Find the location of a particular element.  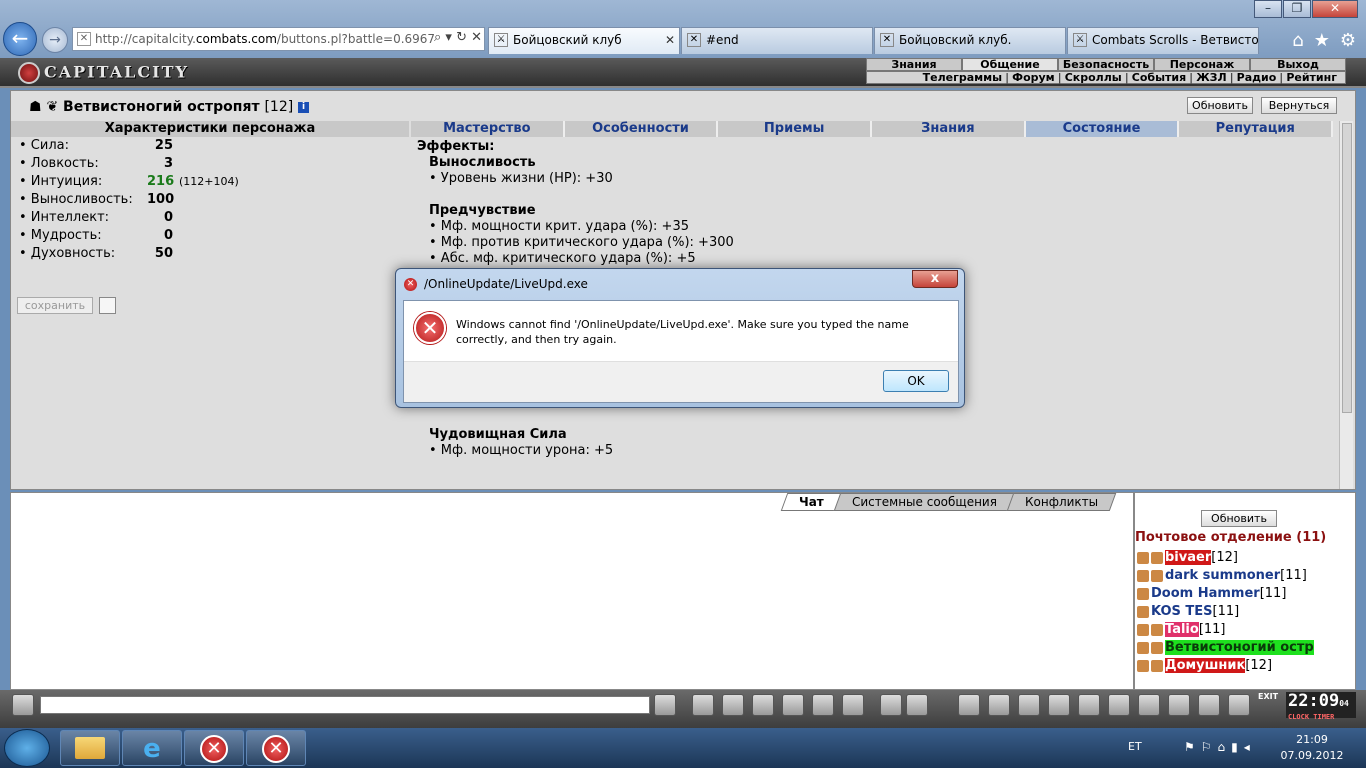

language-indicator: ET is located at coordinates (1135, 746).